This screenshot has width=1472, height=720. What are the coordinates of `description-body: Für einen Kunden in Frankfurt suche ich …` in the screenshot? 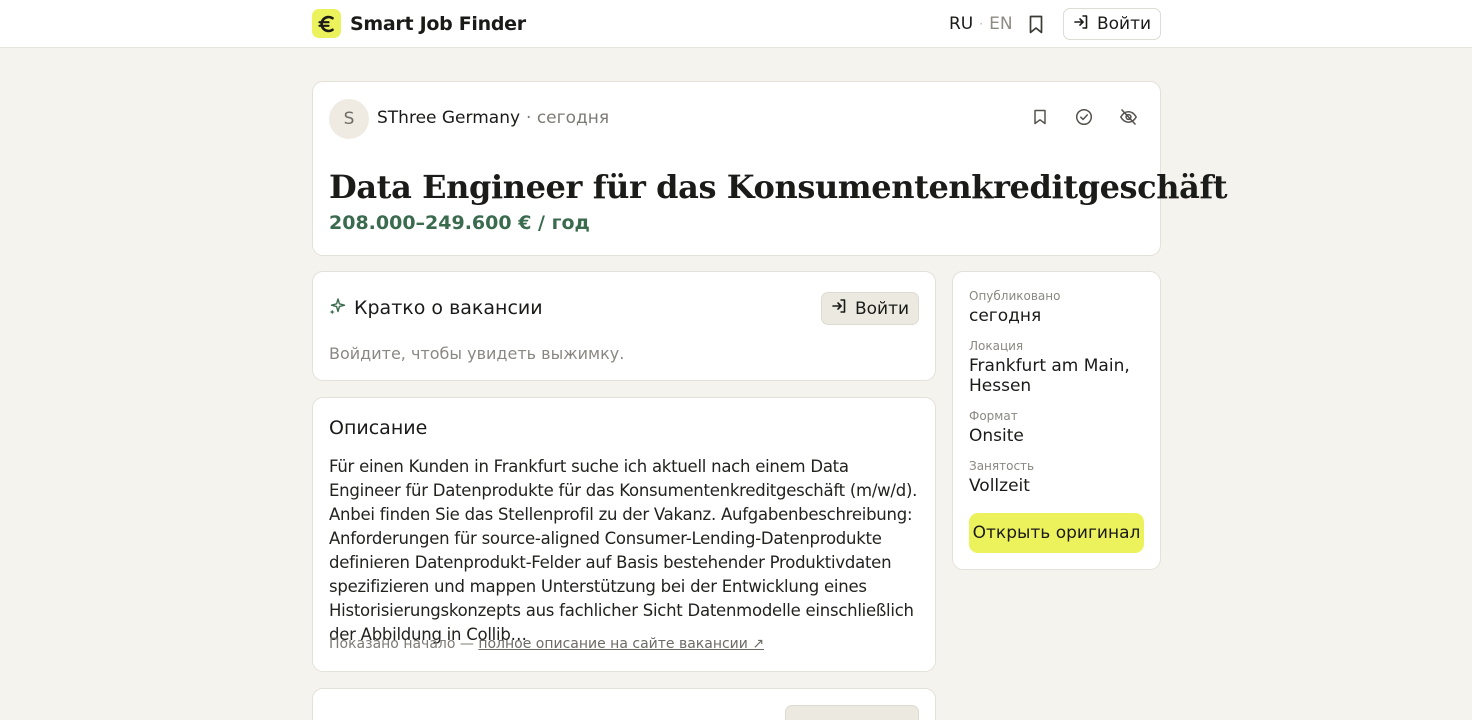 It's located at (623, 550).